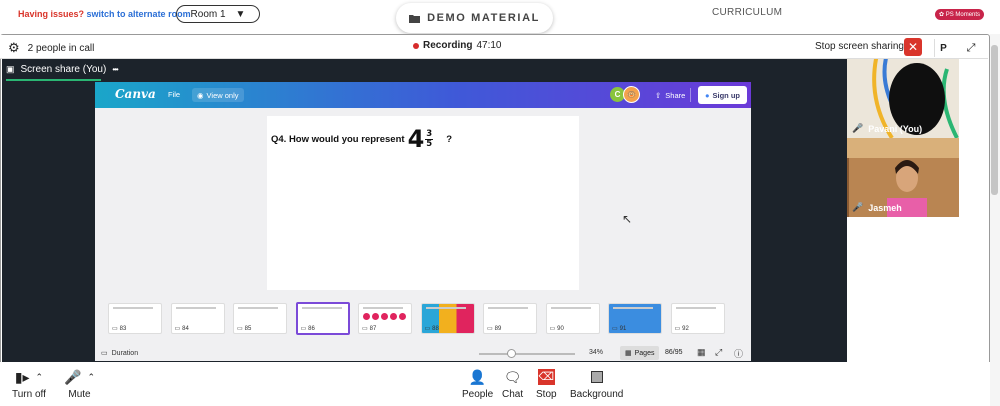  I want to click on thumbnail-number: 89, so click(498, 328).